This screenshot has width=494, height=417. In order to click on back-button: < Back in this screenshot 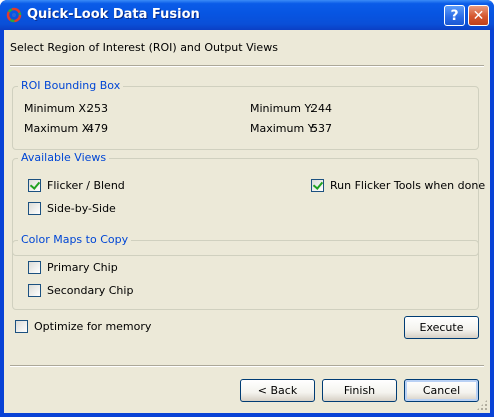, I will do `click(277, 390)`.